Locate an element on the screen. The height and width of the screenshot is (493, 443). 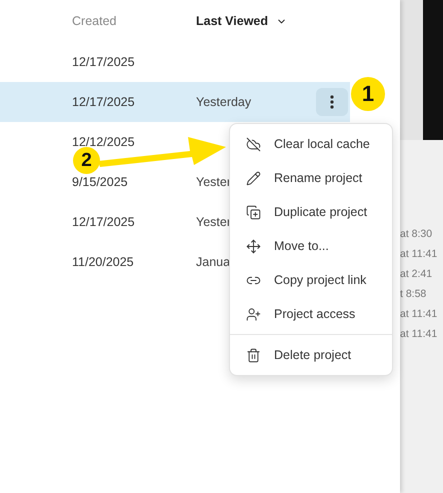
selected-row: 12/17/2025 Yesterday is located at coordinates (175, 102).